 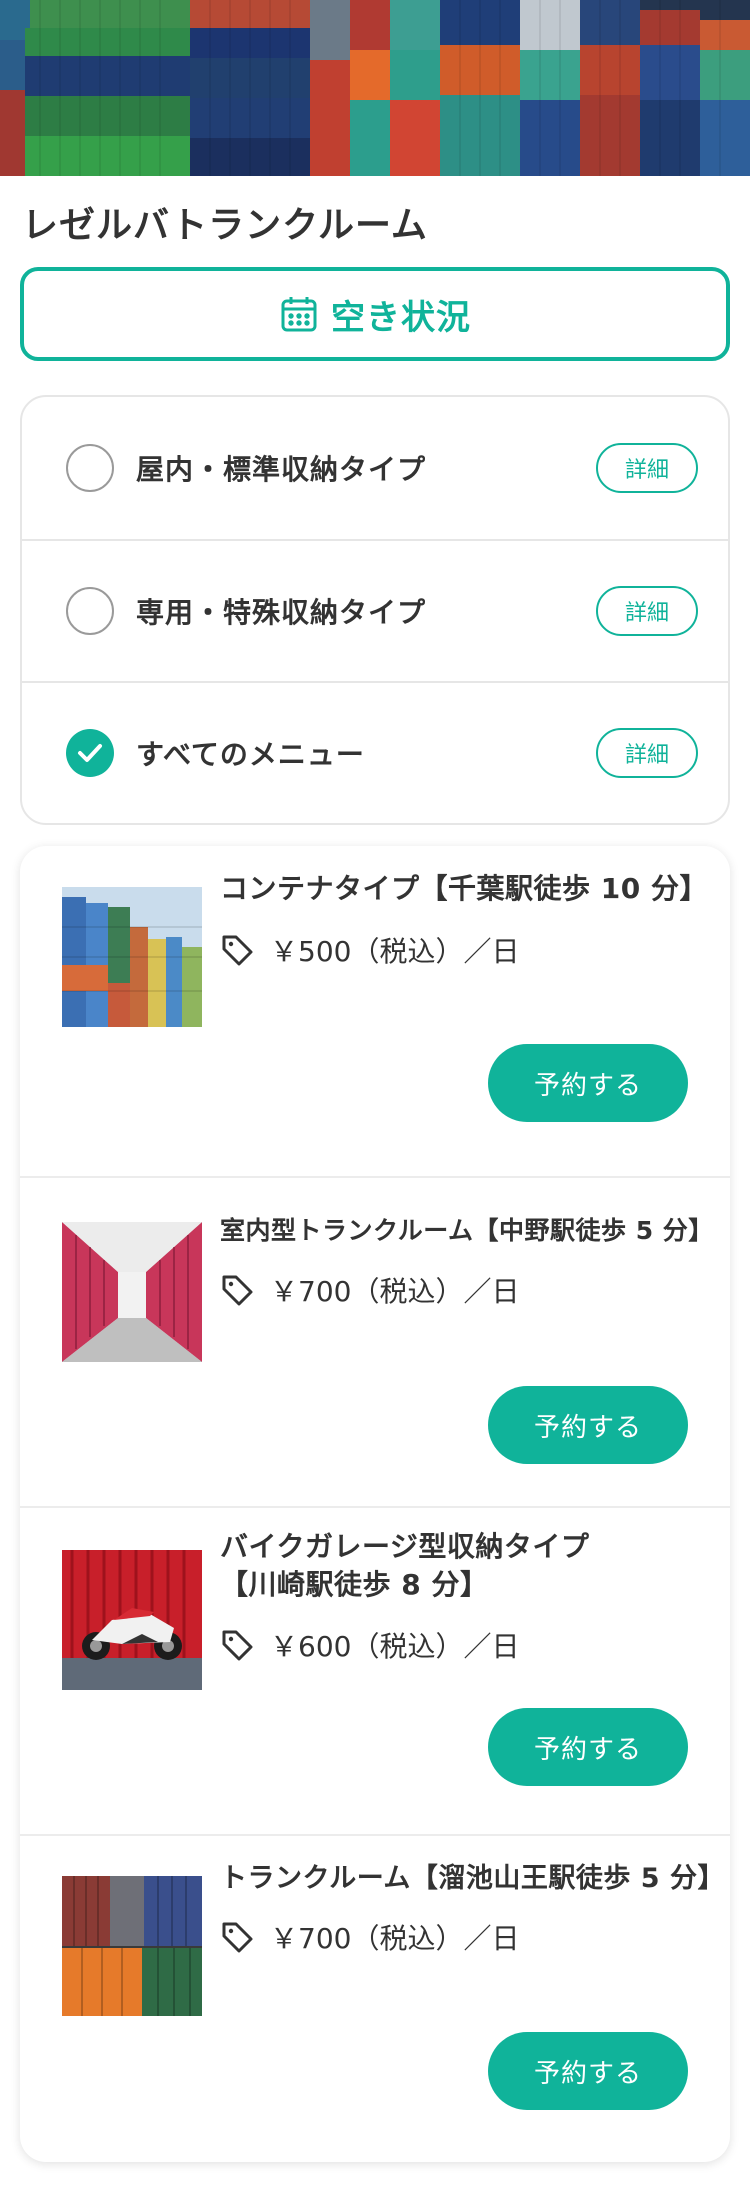 I want to click on filter-option-all-menu: すべてのメニュー 詳細, so click(x=375, y=752).